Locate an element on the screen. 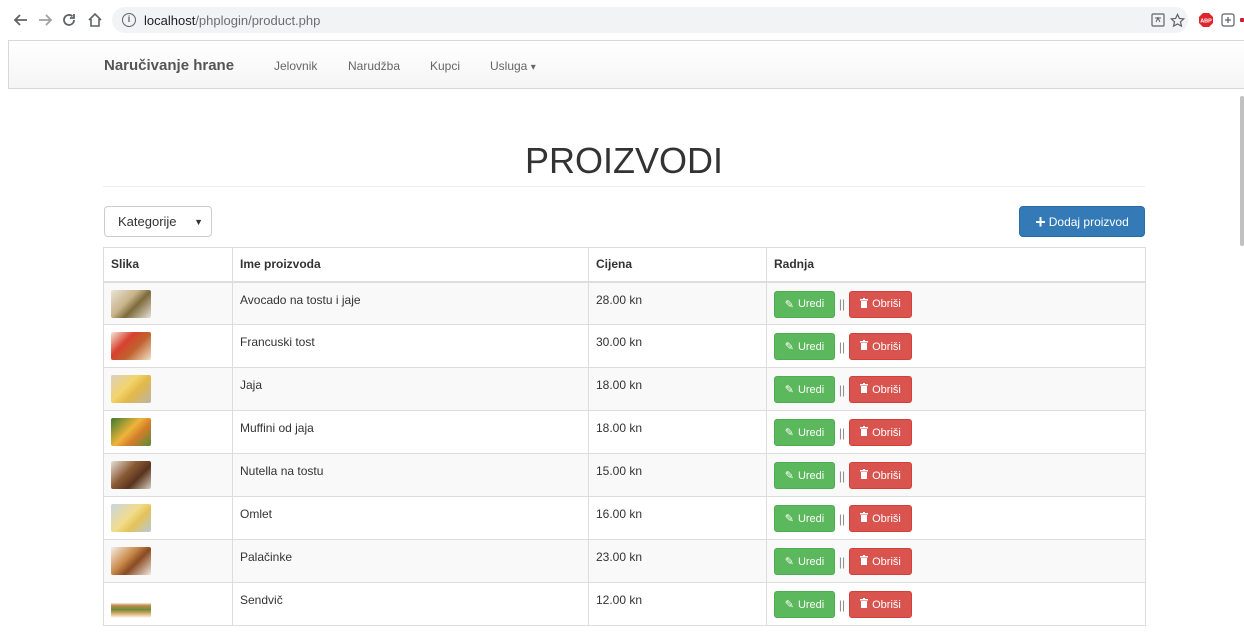  bookmark-star-icon is located at coordinates (1177, 20).